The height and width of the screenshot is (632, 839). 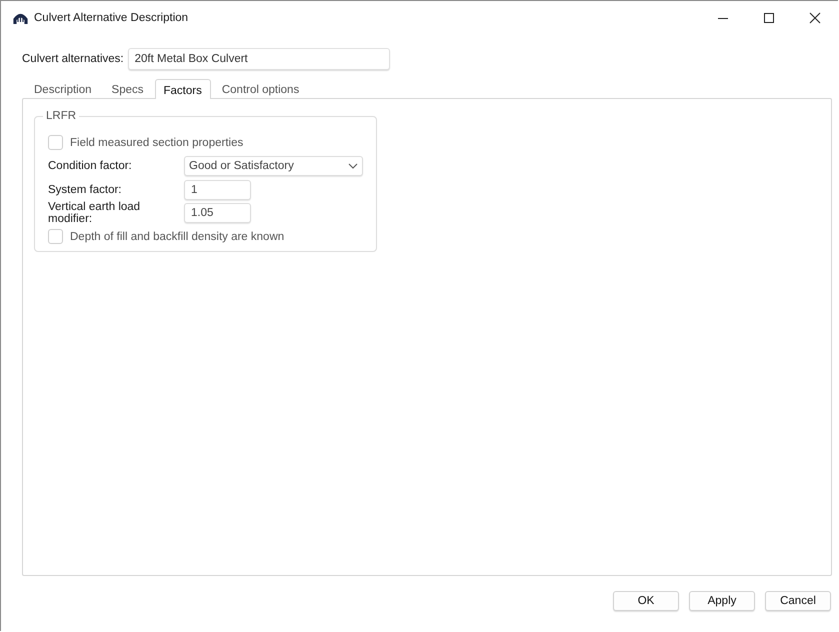 What do you see at coordinates (260, 88) in the screenshot?
I see `tab: Control options` at bounding box center [260, 88].